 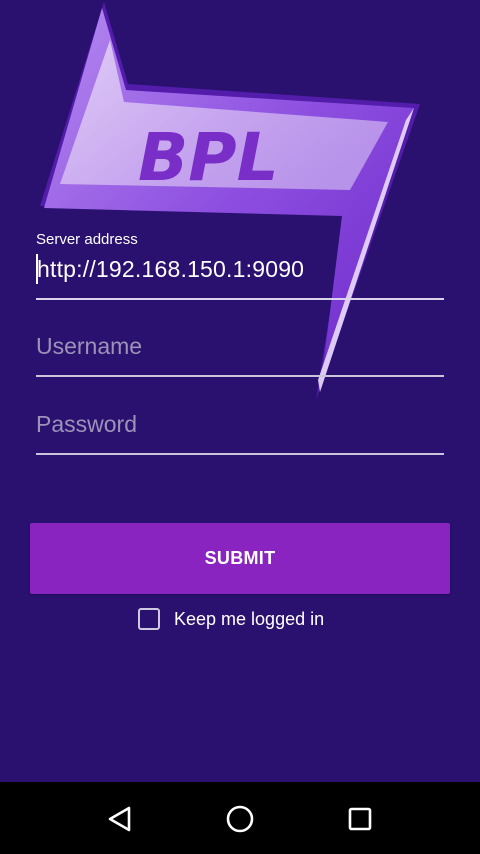 I want to click on server-address-field: Server address http://192.168.150.1:9090, so click(x=240, y=264).